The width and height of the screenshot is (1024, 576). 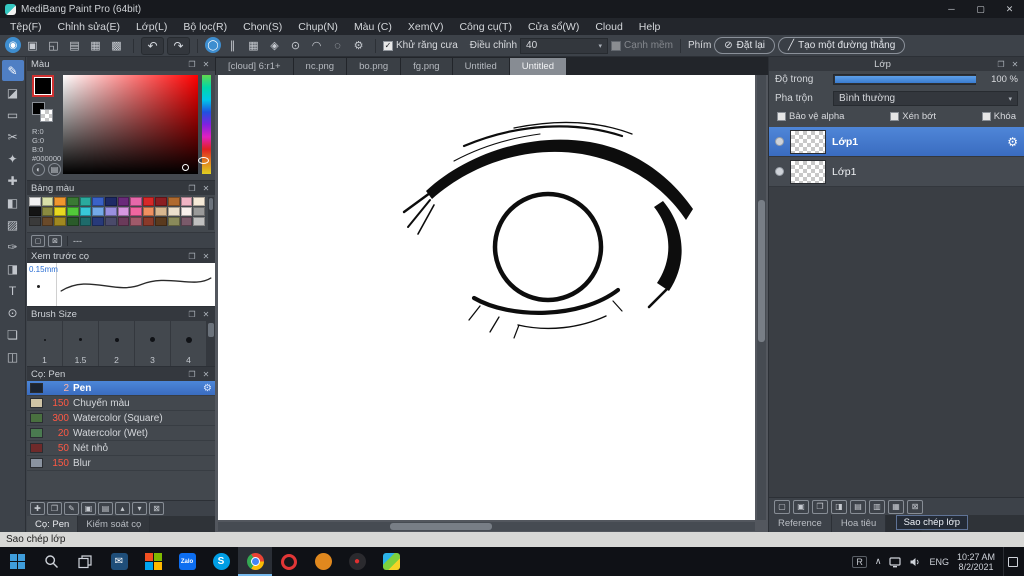 What do you see at coordinates (779, 171) in the screenshot?
I see `layer-visibility-toggle` at bounding box center [779, 171].